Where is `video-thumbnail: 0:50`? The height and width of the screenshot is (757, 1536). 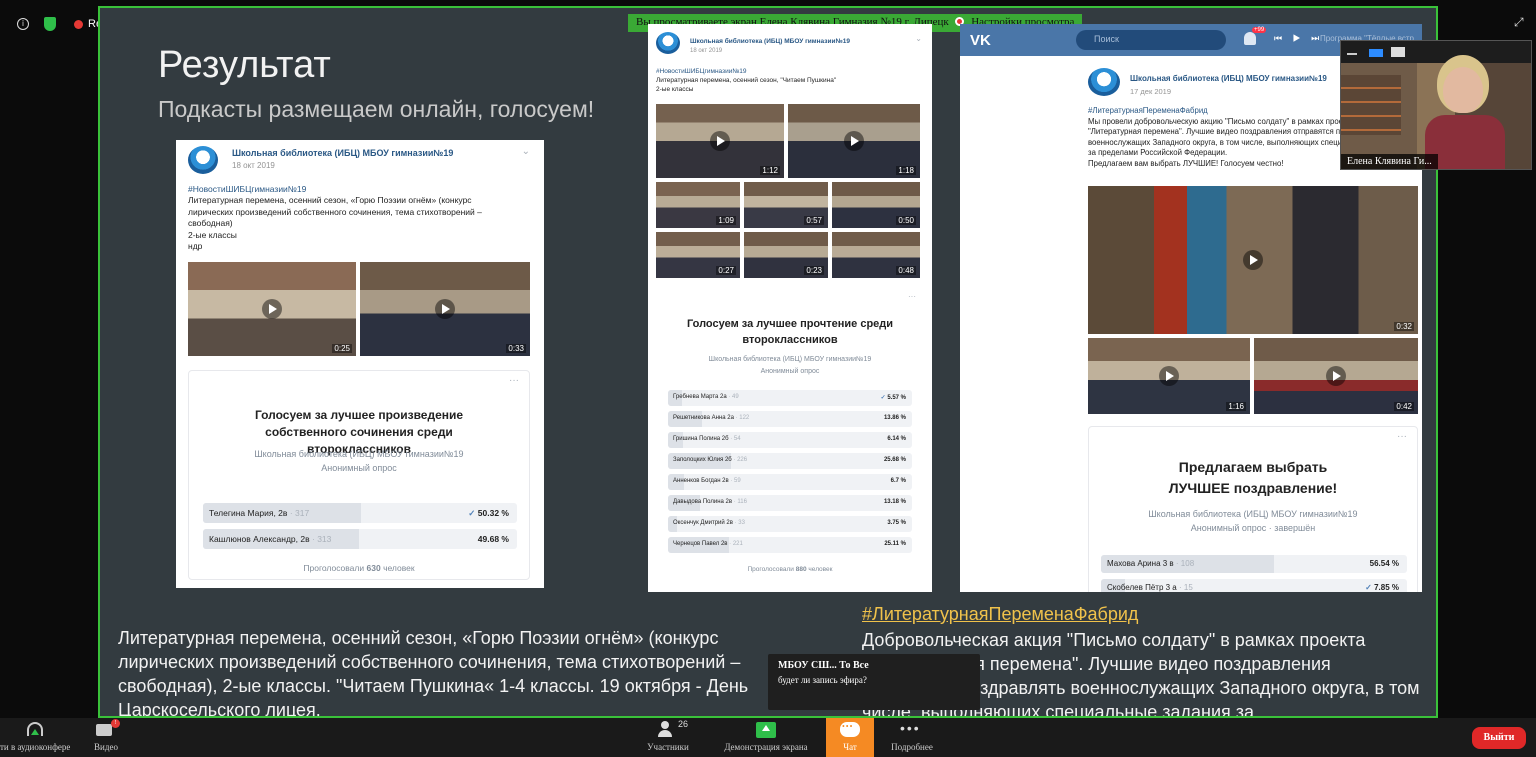
video-thumbnail: 0:50 is located at coordinates (876, 205).